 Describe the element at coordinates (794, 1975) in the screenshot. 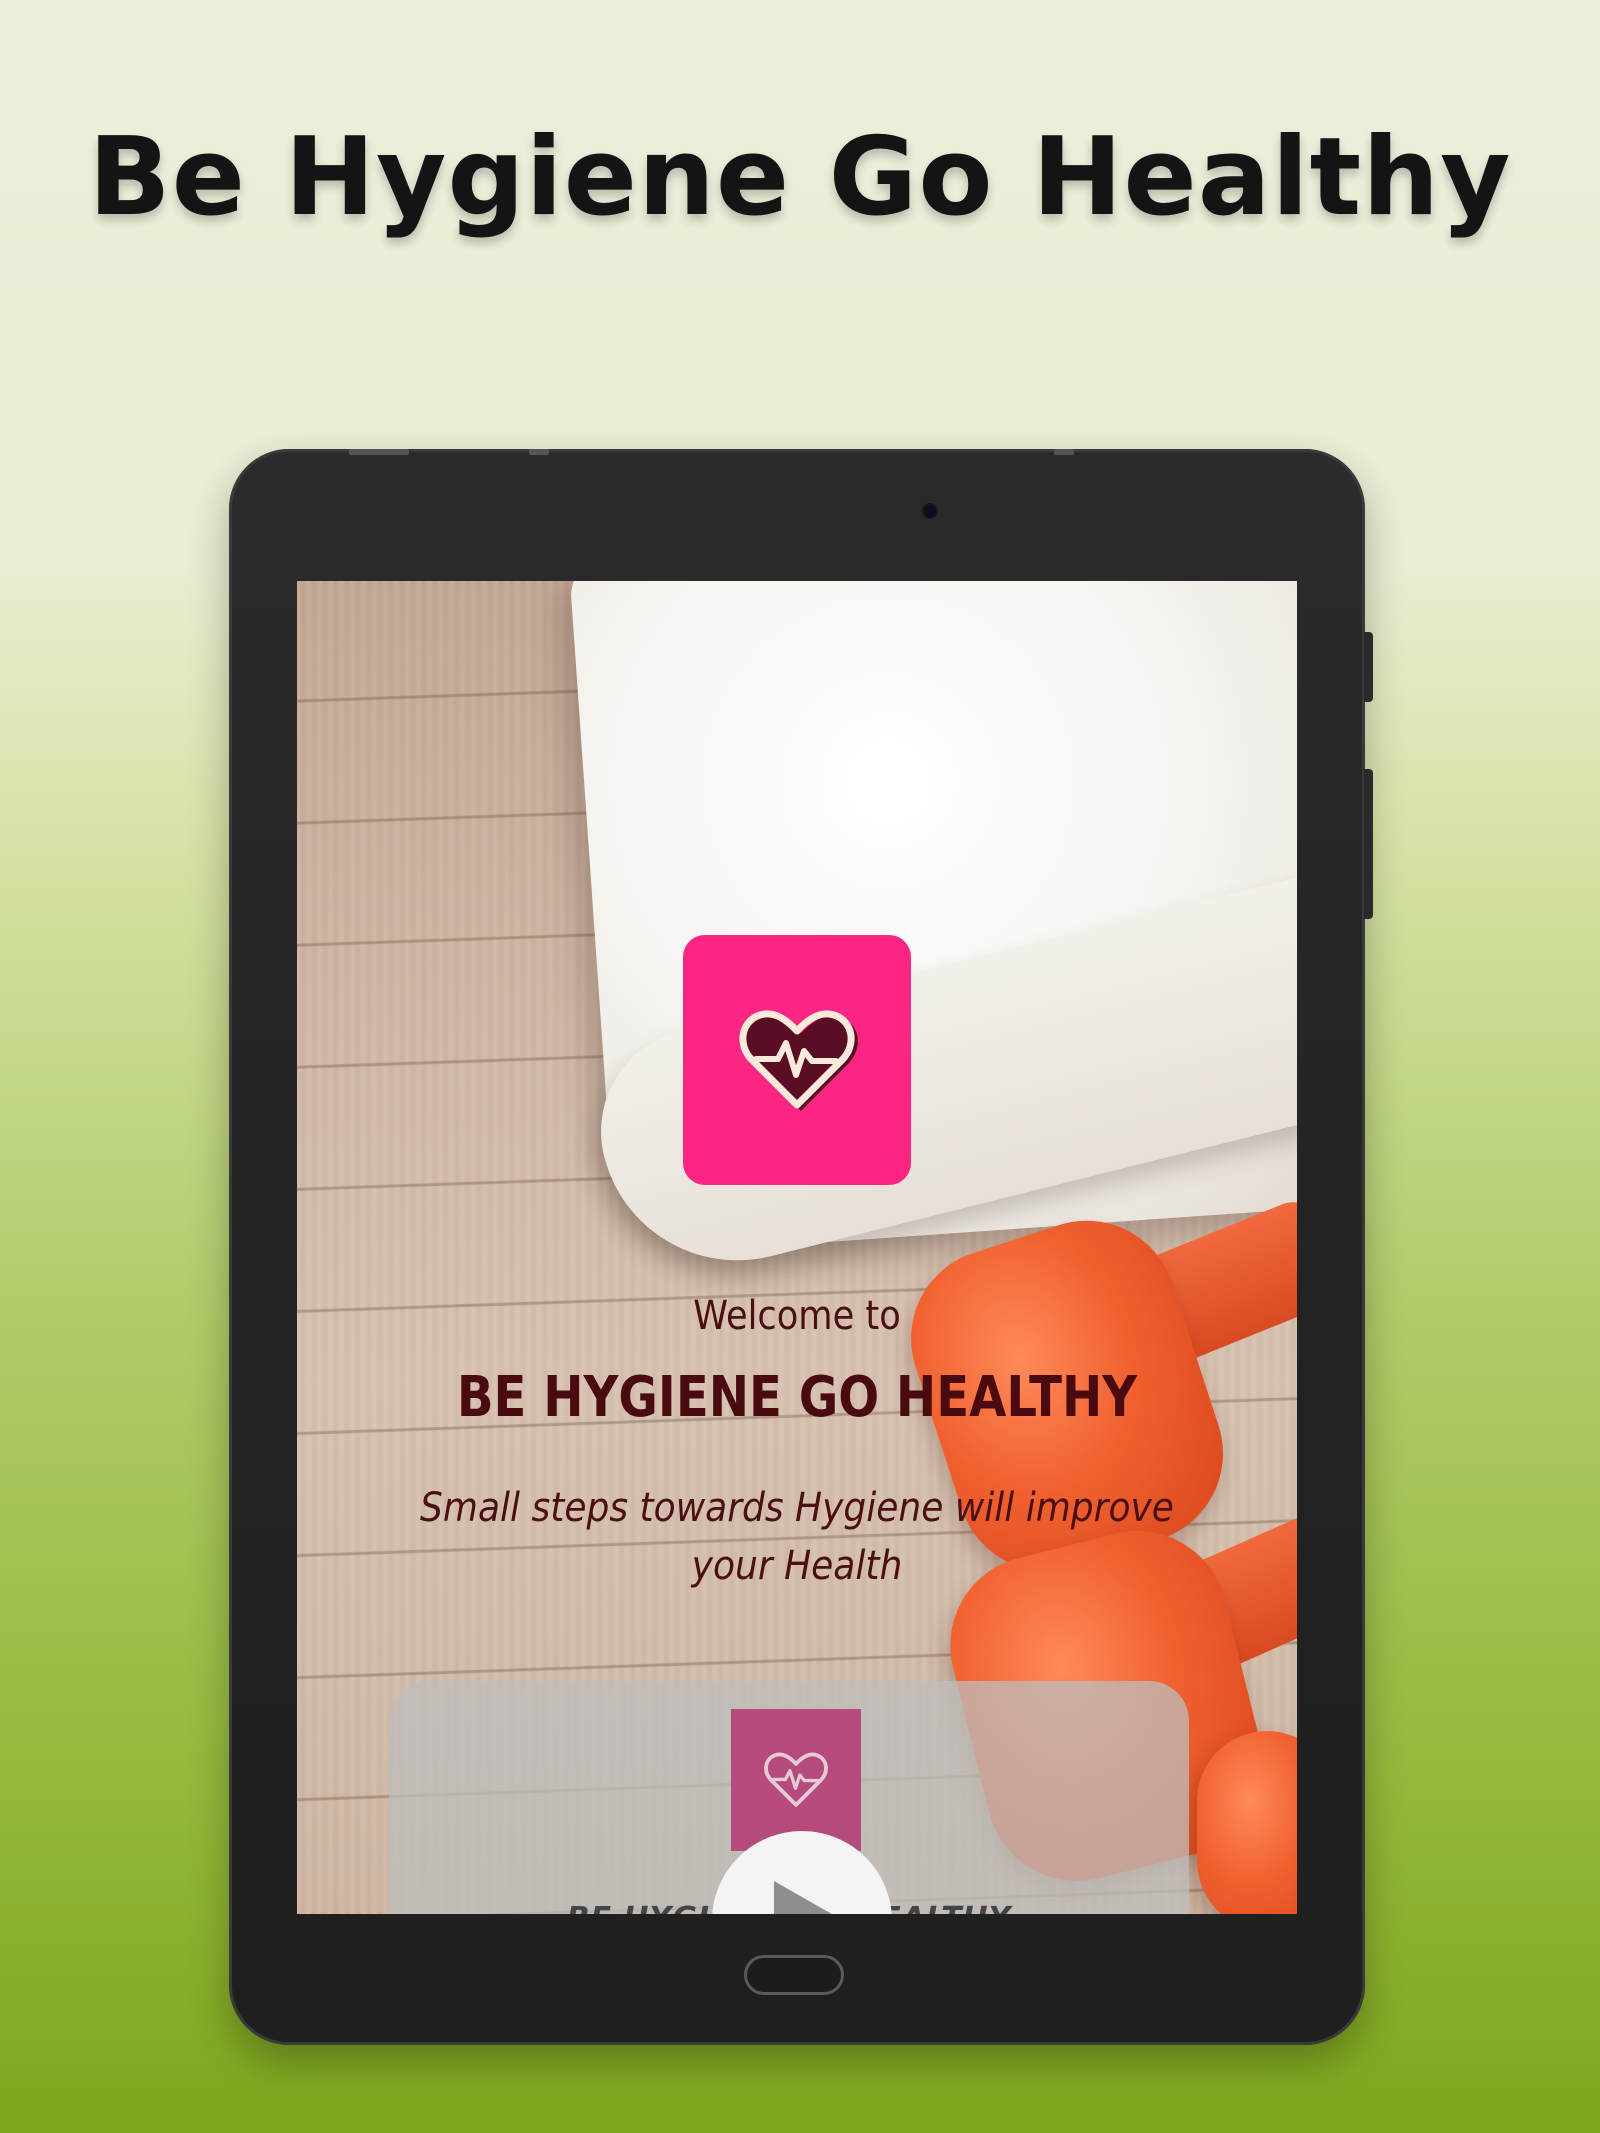

I see `home-button` at that location.